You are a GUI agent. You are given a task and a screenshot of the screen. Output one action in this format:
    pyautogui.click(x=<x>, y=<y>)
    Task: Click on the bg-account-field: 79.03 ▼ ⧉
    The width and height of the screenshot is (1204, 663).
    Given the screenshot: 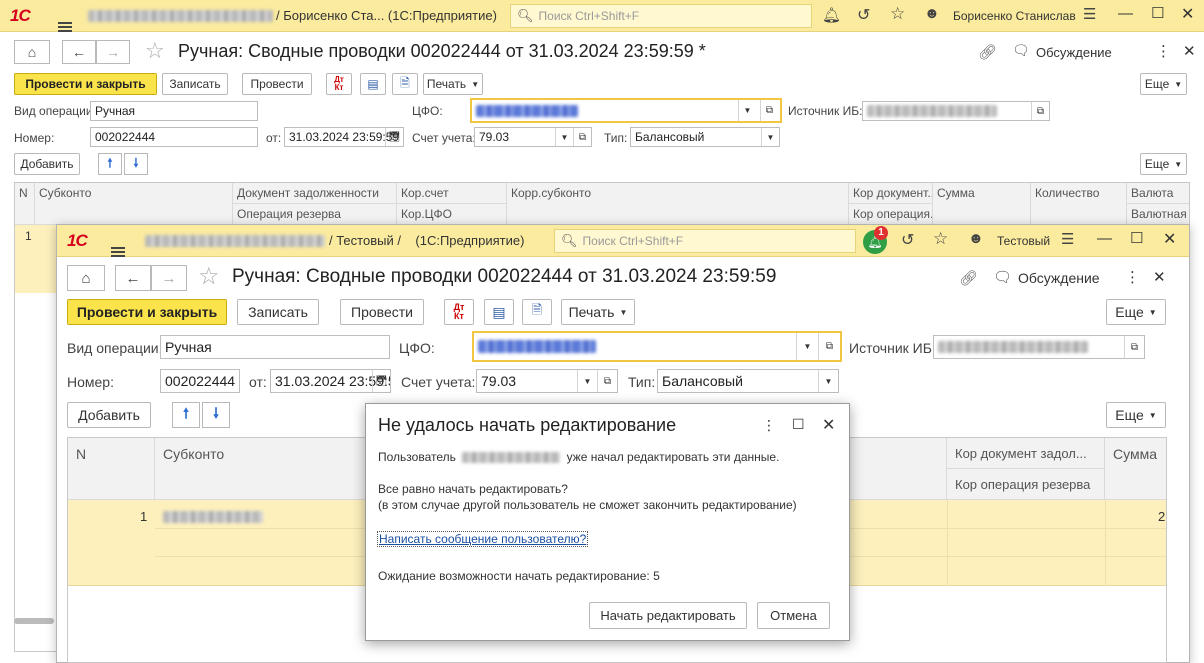 What is the action you would take?
    pyautogui.click(x=533, y=137)
    